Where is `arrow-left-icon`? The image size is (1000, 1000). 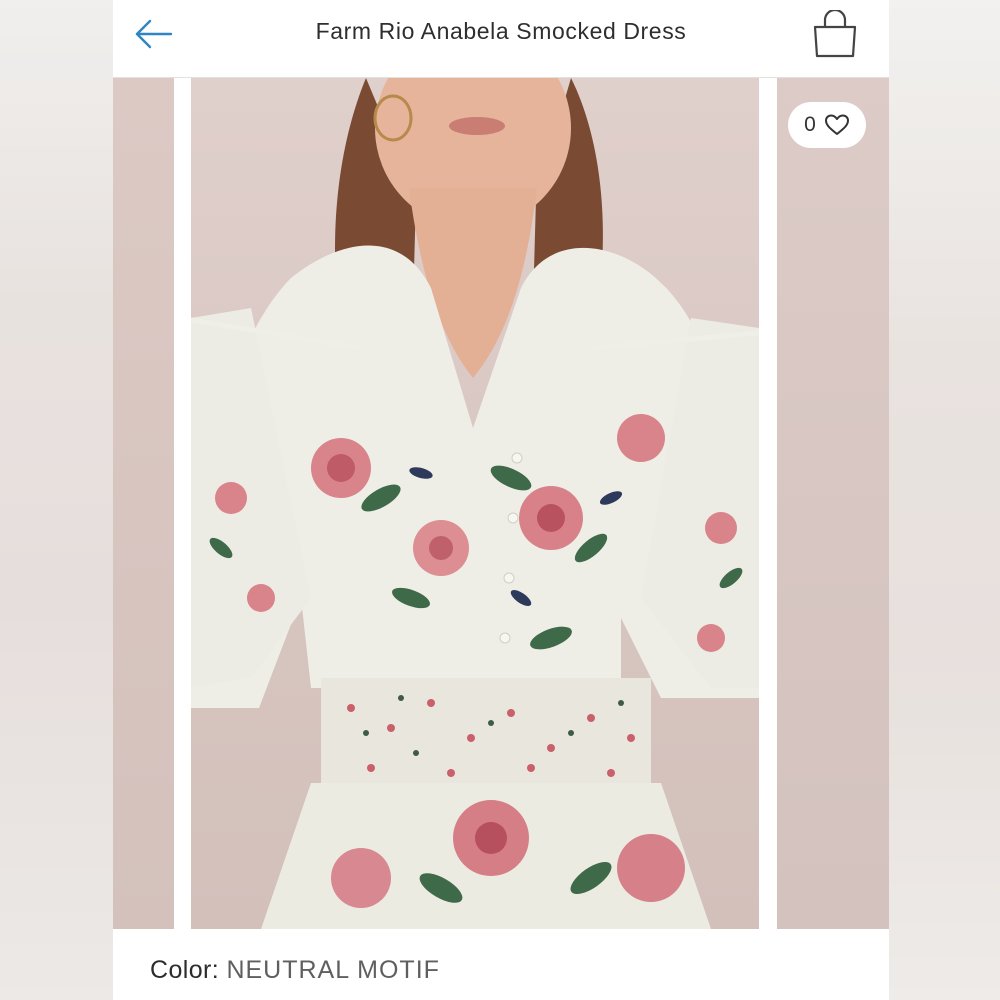 arrow-left-icon is located at coordinates (154, 34).